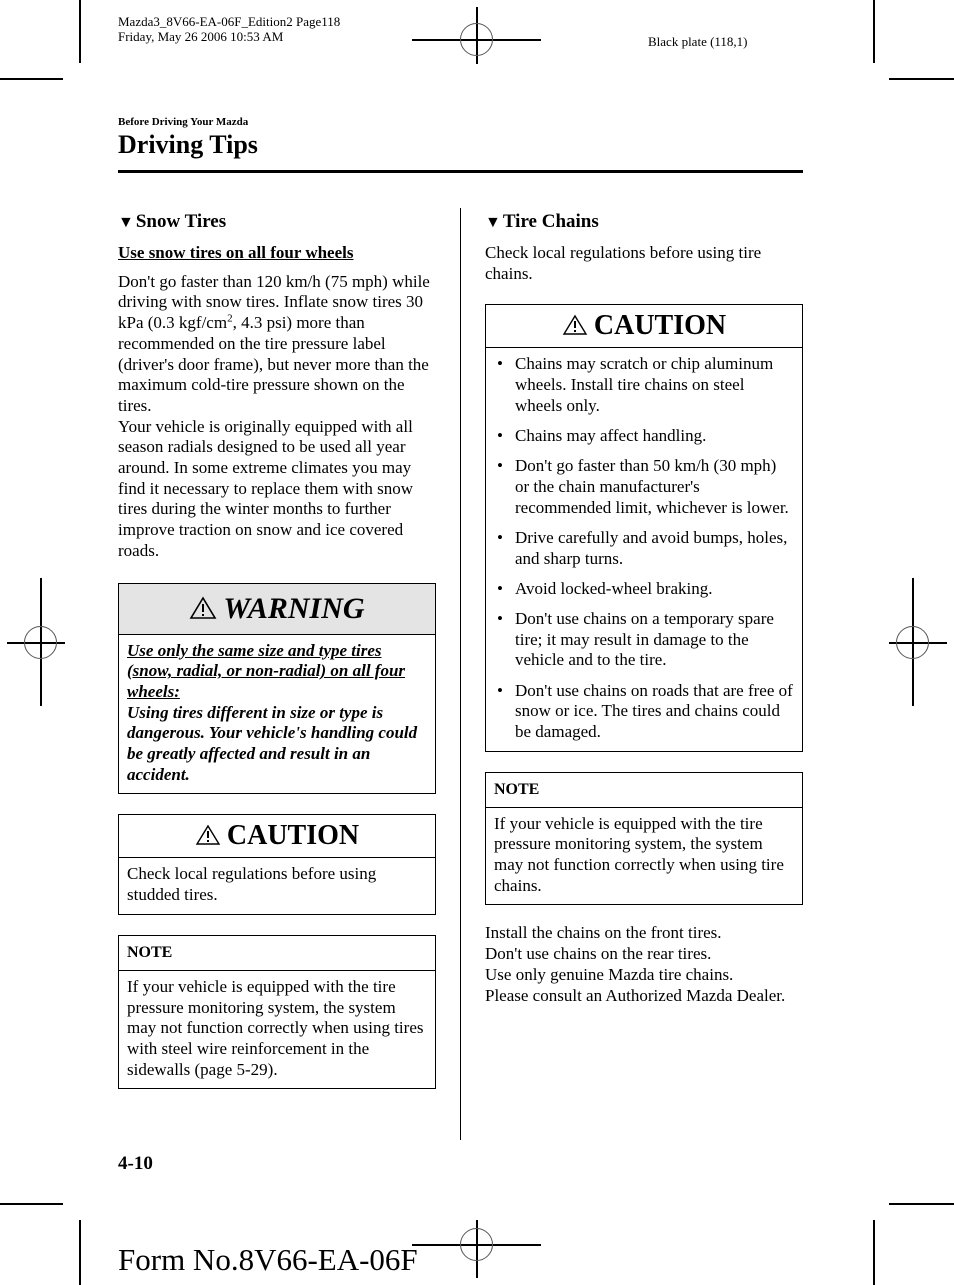 The image size is (954, 1285). I want to click on page-title: Driving Tips, so click(188, 144).